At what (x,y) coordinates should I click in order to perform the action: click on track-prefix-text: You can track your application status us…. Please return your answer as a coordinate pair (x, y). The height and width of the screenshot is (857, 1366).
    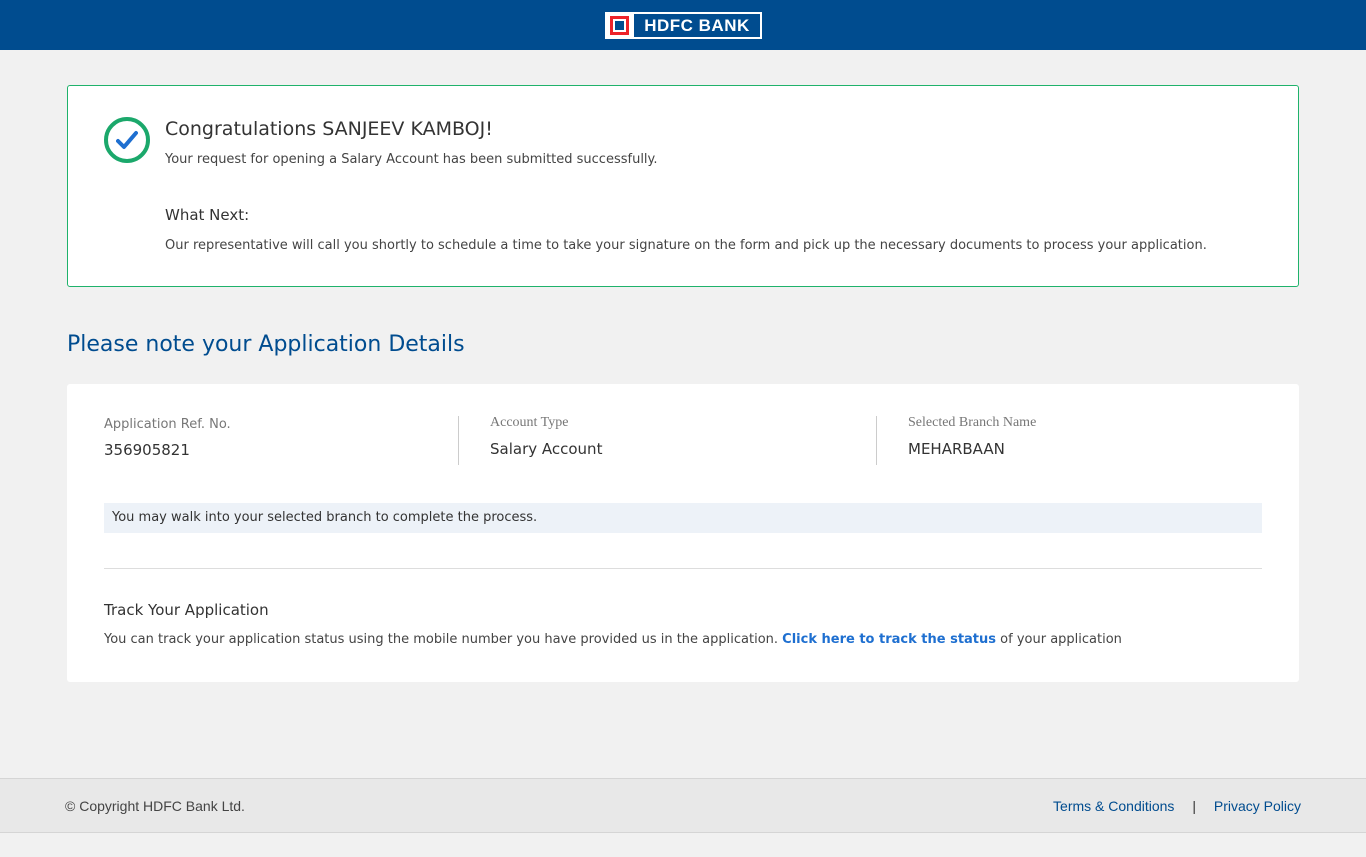
    Looking at the image, I should click on (441, 639).